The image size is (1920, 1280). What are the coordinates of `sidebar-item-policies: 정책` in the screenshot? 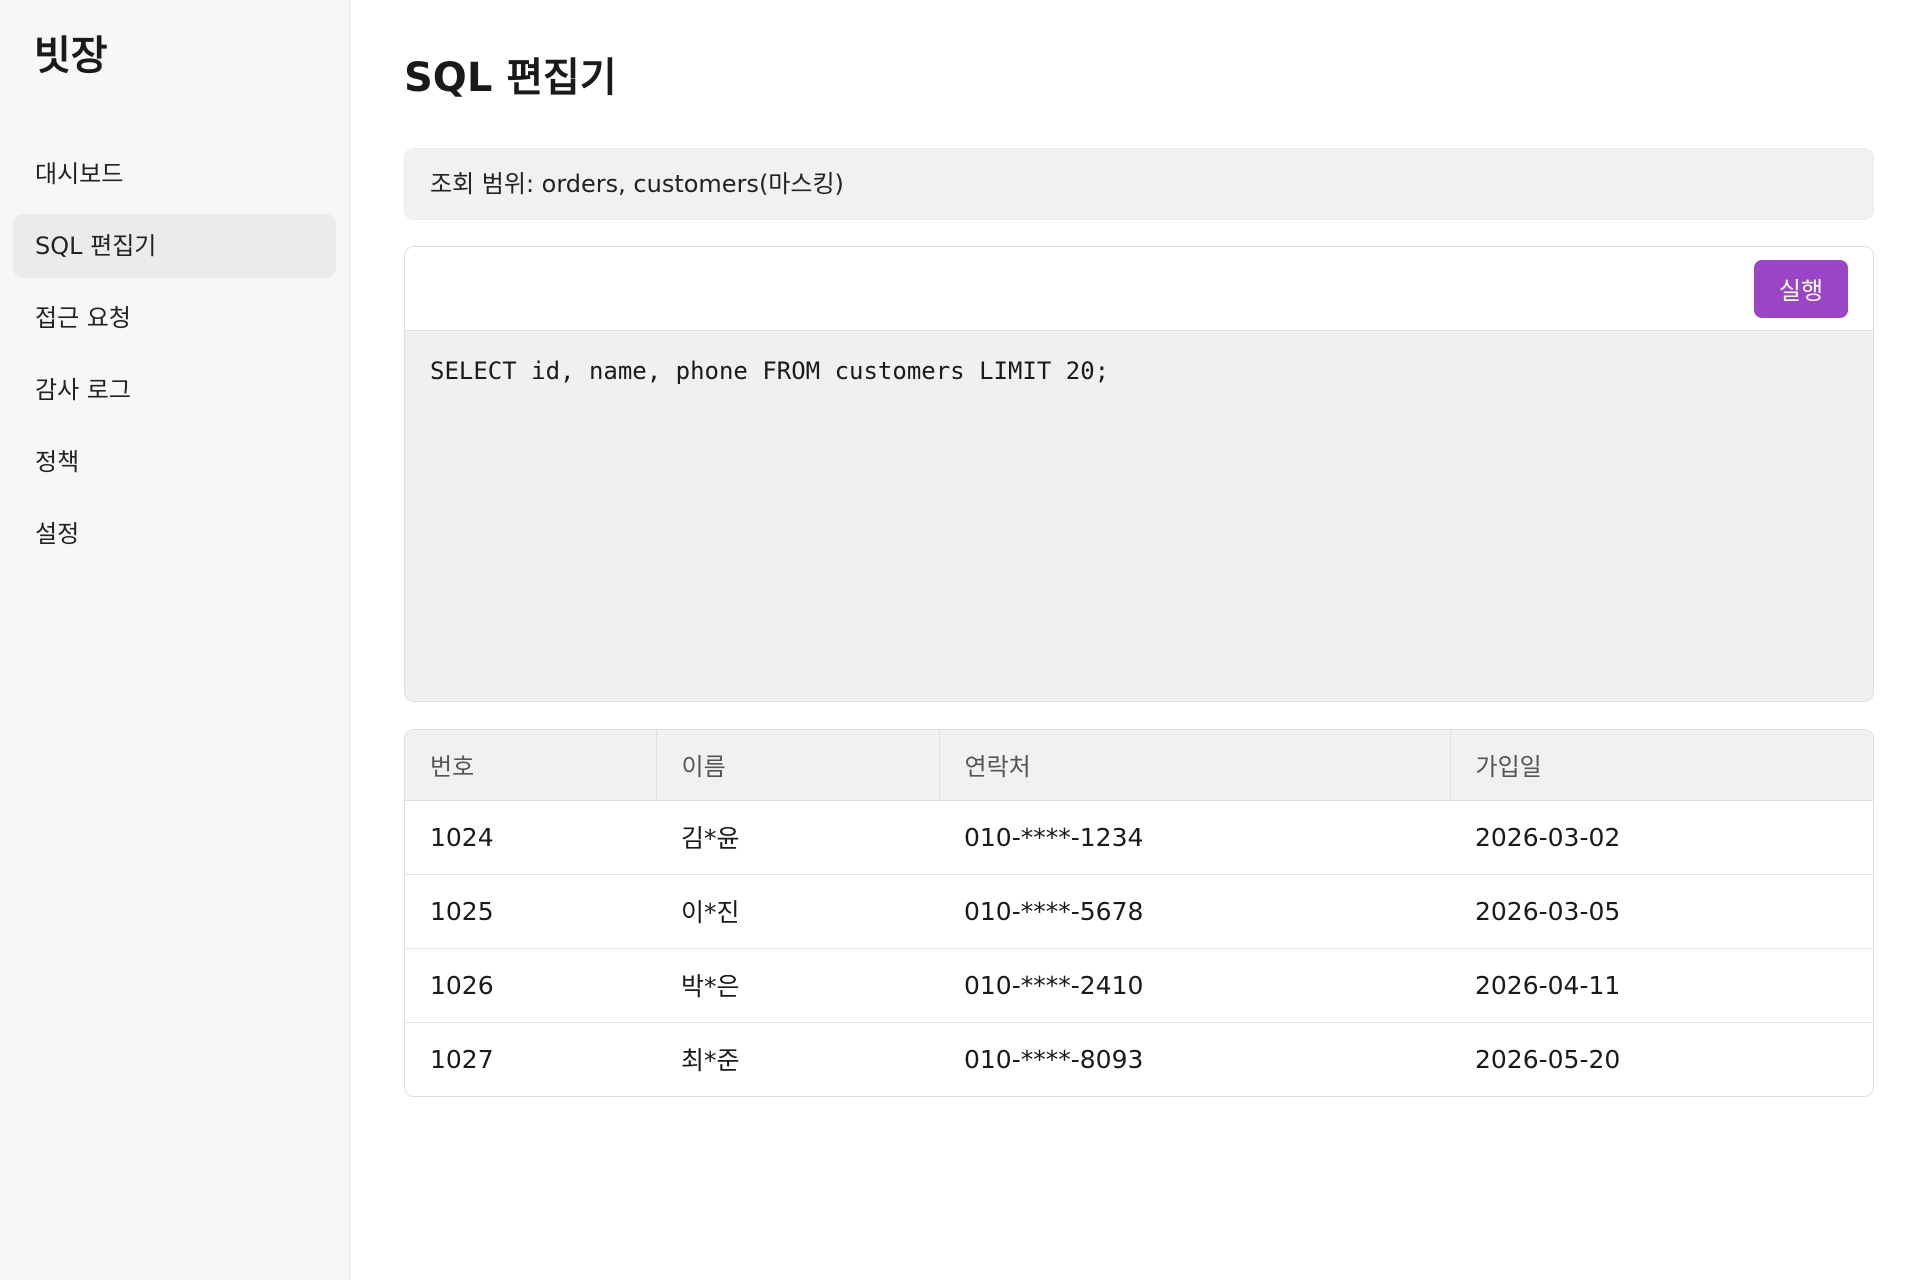 It's located at (174, 462).